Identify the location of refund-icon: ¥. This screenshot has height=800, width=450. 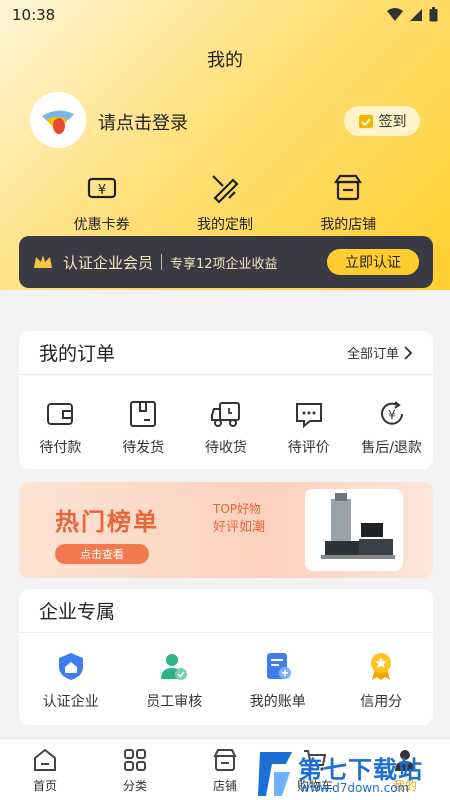
(391, 413).